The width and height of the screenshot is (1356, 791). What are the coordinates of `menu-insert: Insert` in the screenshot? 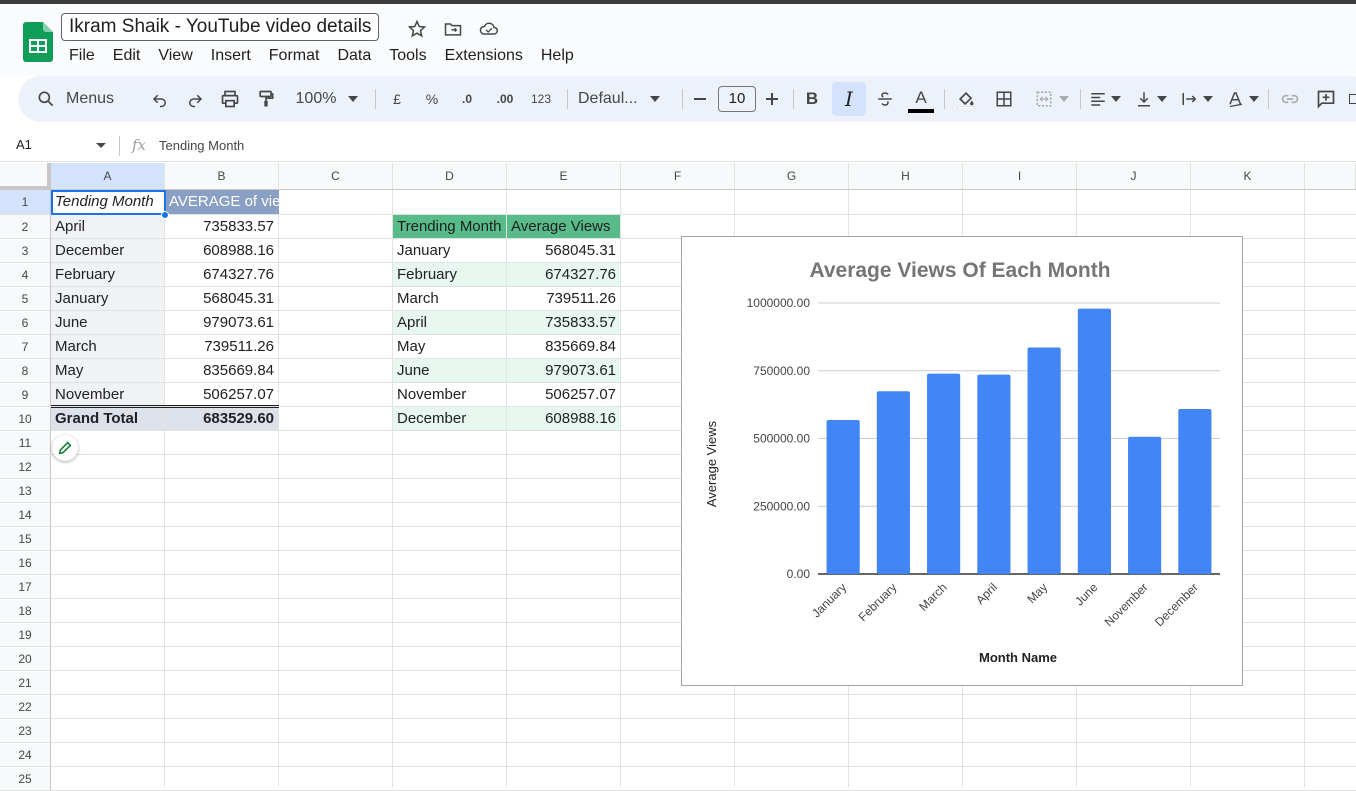 It's located at (231, 56).